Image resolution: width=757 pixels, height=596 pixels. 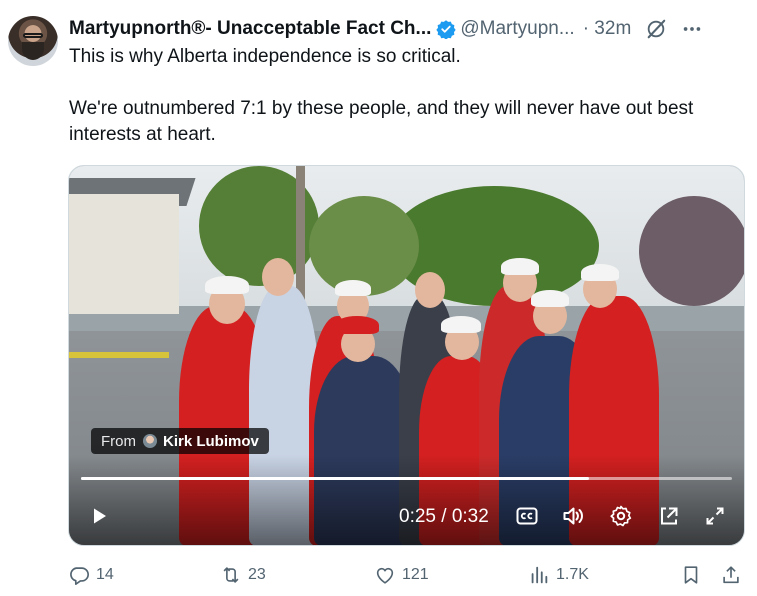 I want to click on video-frame-house, so click(x=124, y=254).